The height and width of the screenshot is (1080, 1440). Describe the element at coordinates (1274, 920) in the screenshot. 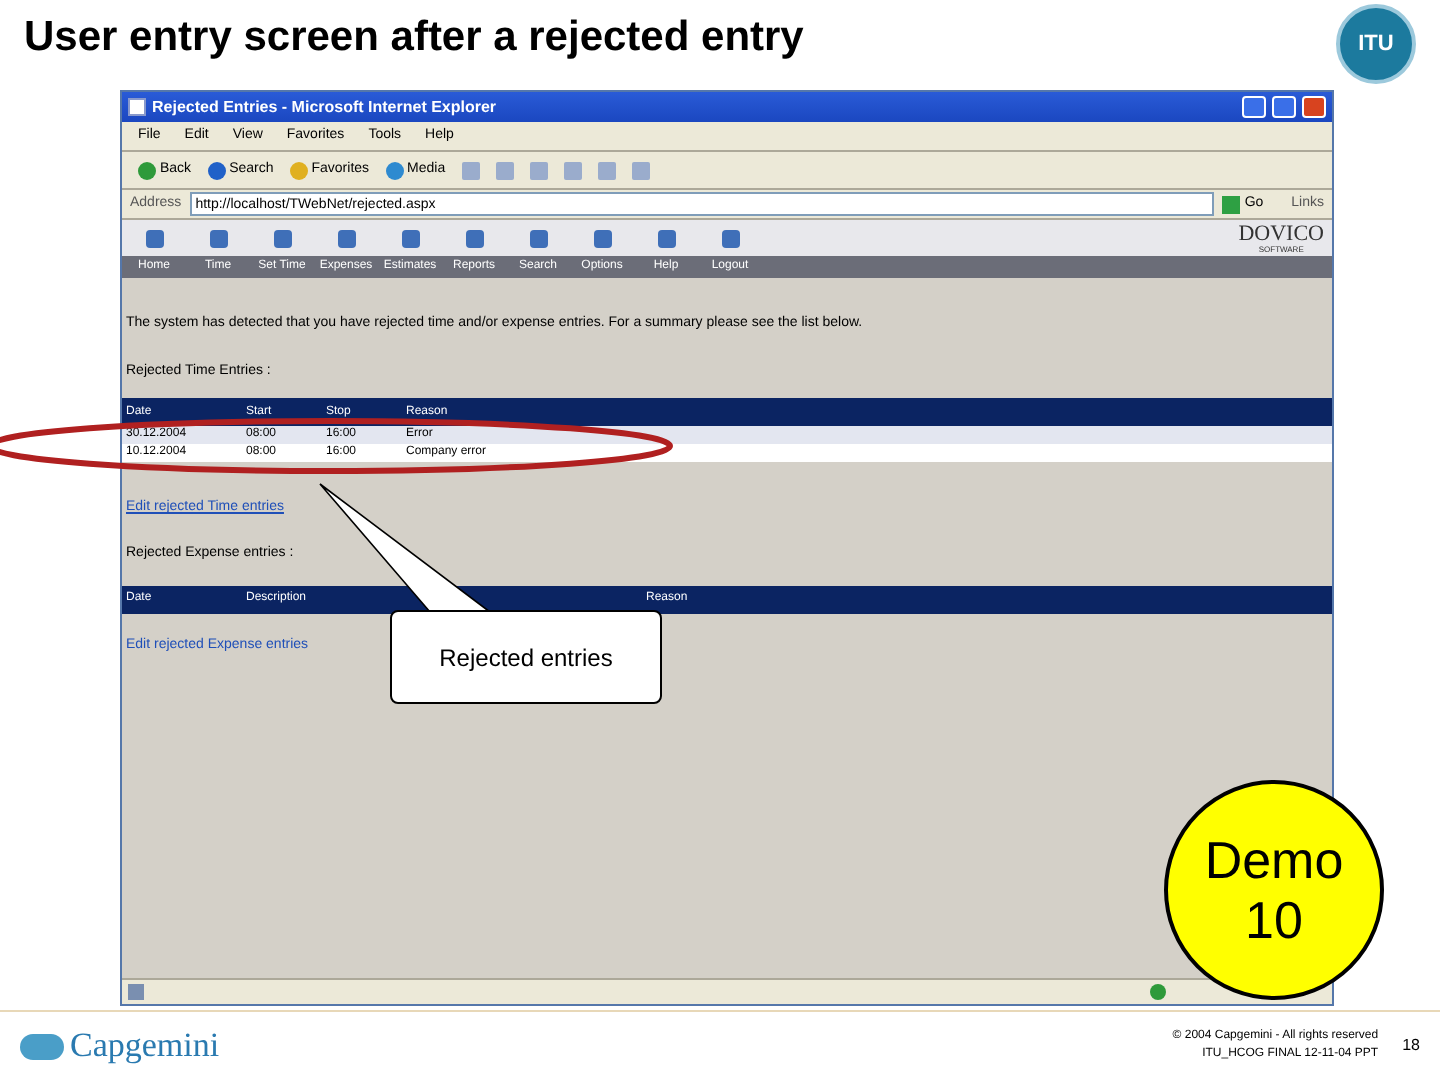

I see `demo-text: 10` at that location.